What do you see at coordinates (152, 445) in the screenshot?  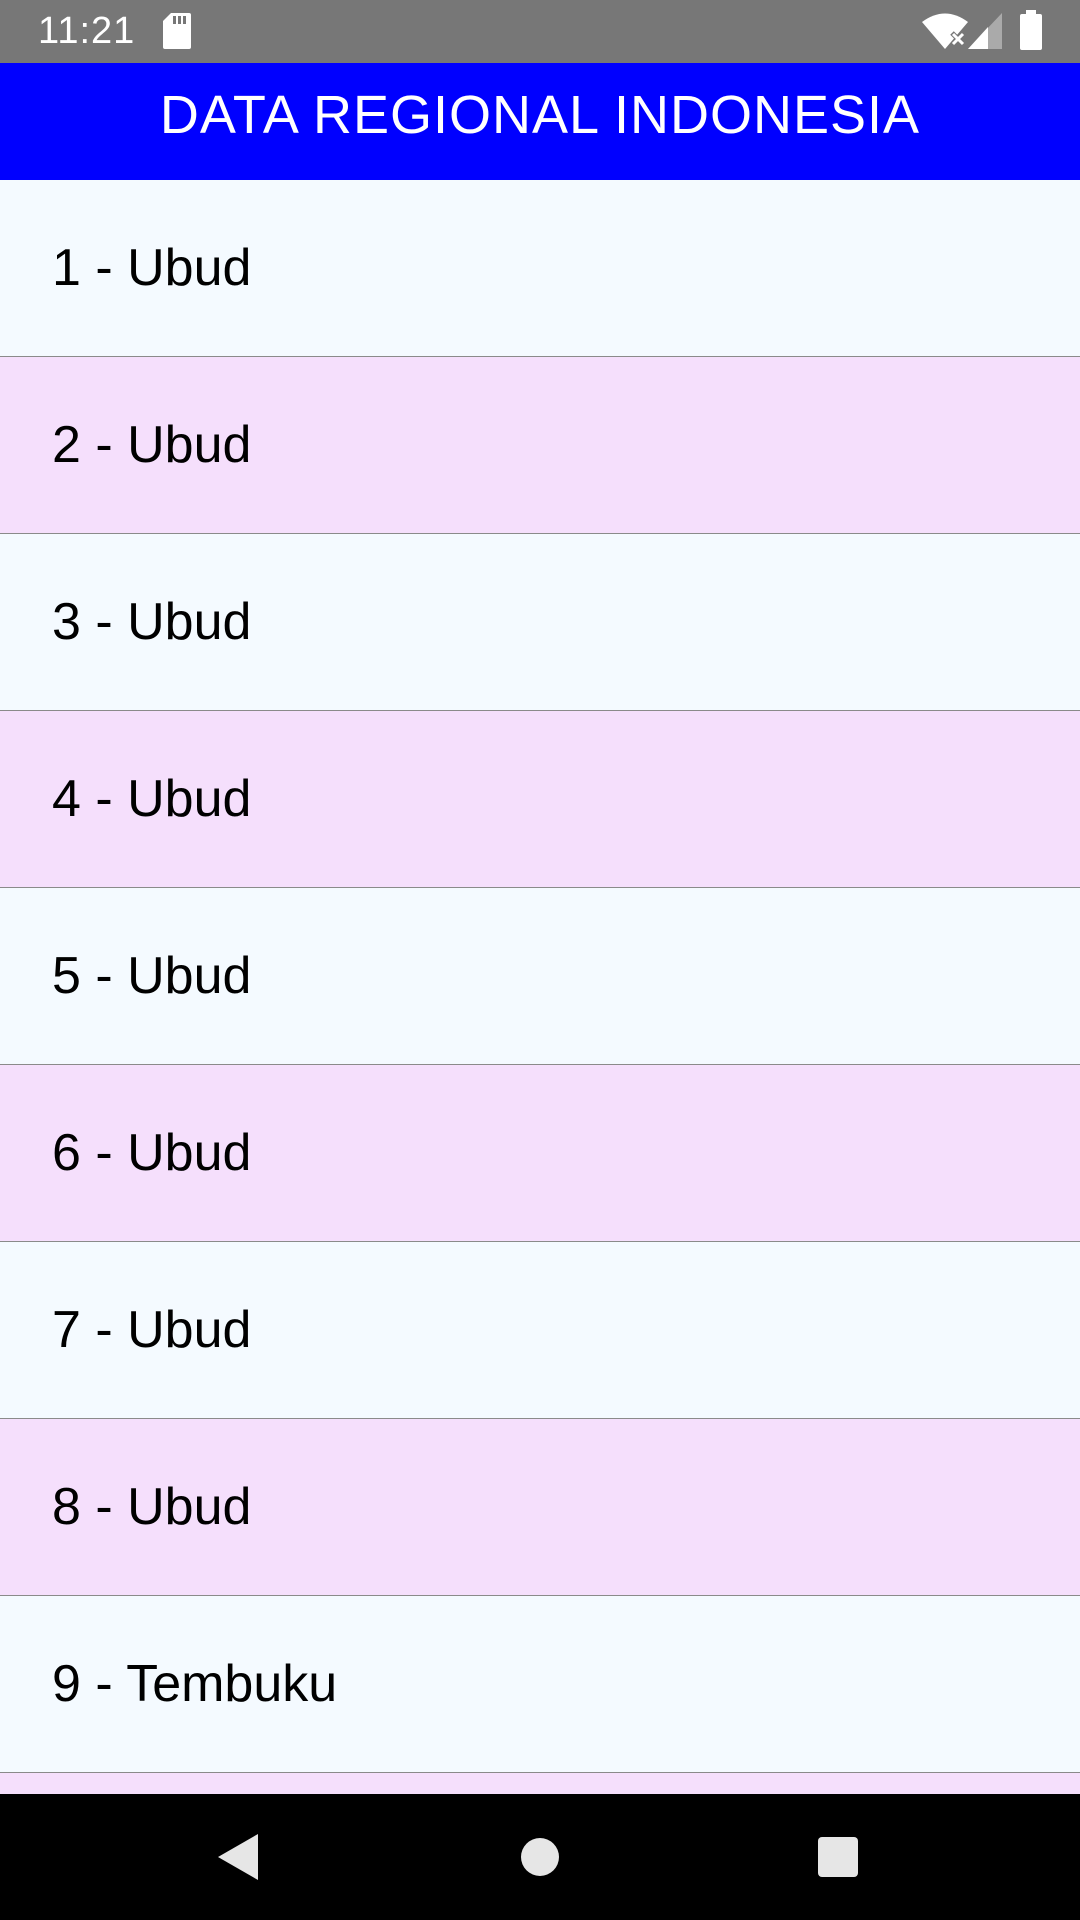 I see `list-item-label: 2 - Ubud` at bounding box center [152, 445].